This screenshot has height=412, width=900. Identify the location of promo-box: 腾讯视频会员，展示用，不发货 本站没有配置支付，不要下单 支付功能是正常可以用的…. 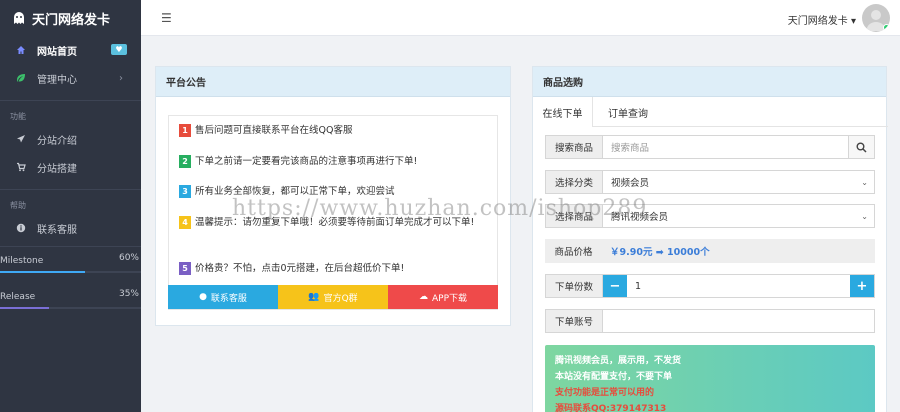
(710, 378).